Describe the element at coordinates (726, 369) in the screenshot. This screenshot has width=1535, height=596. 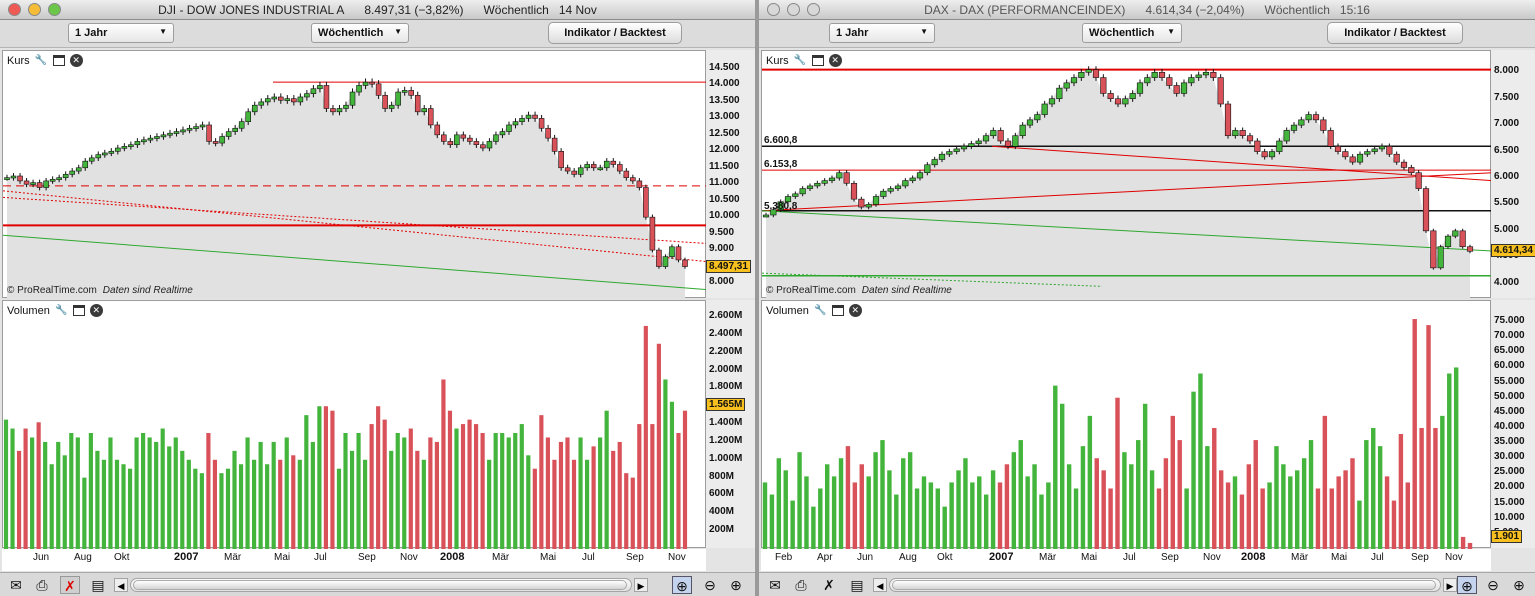
I see `y-tick-label: 2.000M` at that location.